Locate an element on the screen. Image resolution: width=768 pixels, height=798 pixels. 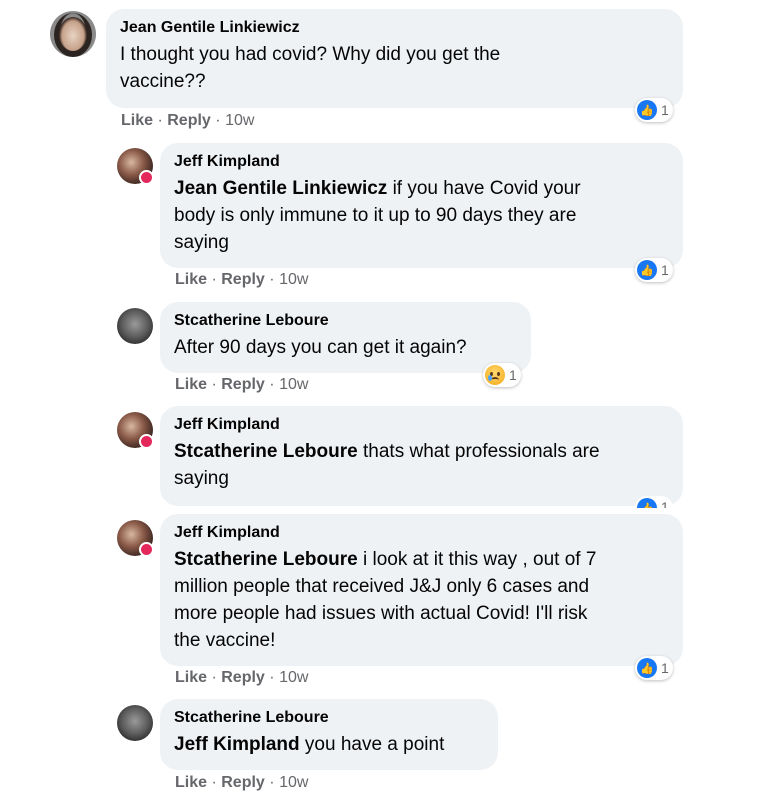
comment-text: Jeff Kimpland you have a point is located at coordinates (309, 744).